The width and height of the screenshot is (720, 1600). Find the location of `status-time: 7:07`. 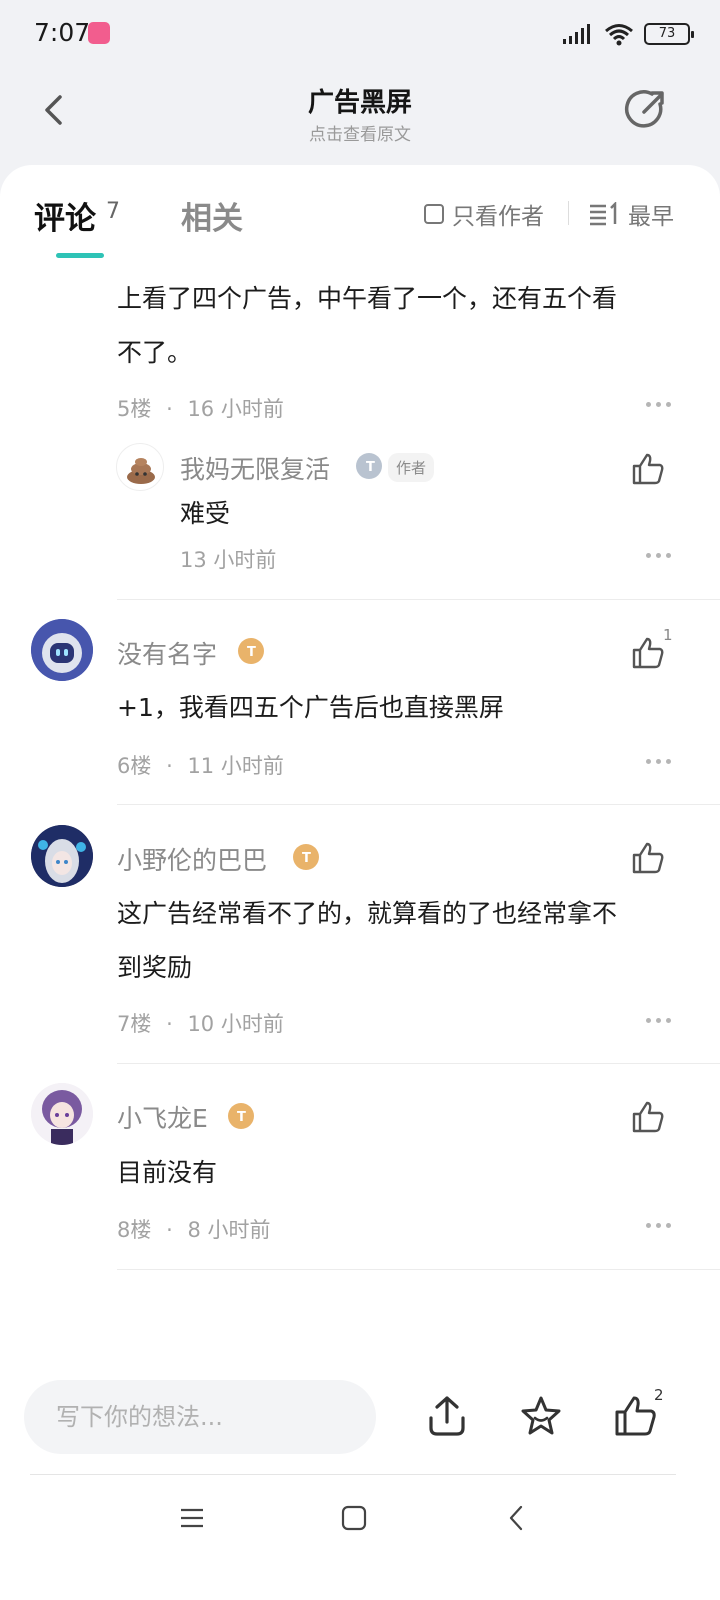

status-time: 7:07 is located at coordinates (62, 32).